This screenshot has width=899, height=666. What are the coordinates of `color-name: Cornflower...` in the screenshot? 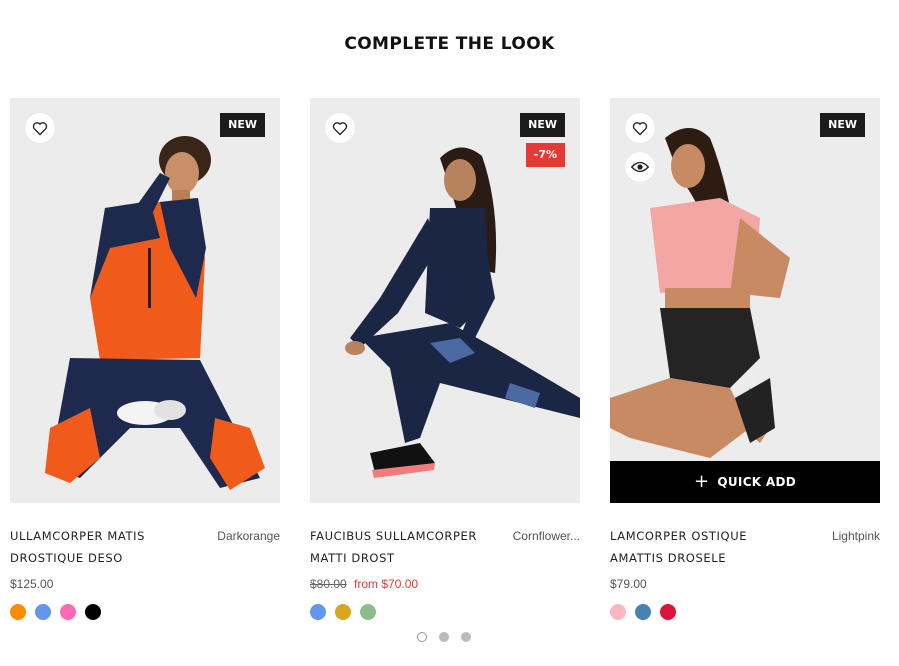 It's located at (546, 536).